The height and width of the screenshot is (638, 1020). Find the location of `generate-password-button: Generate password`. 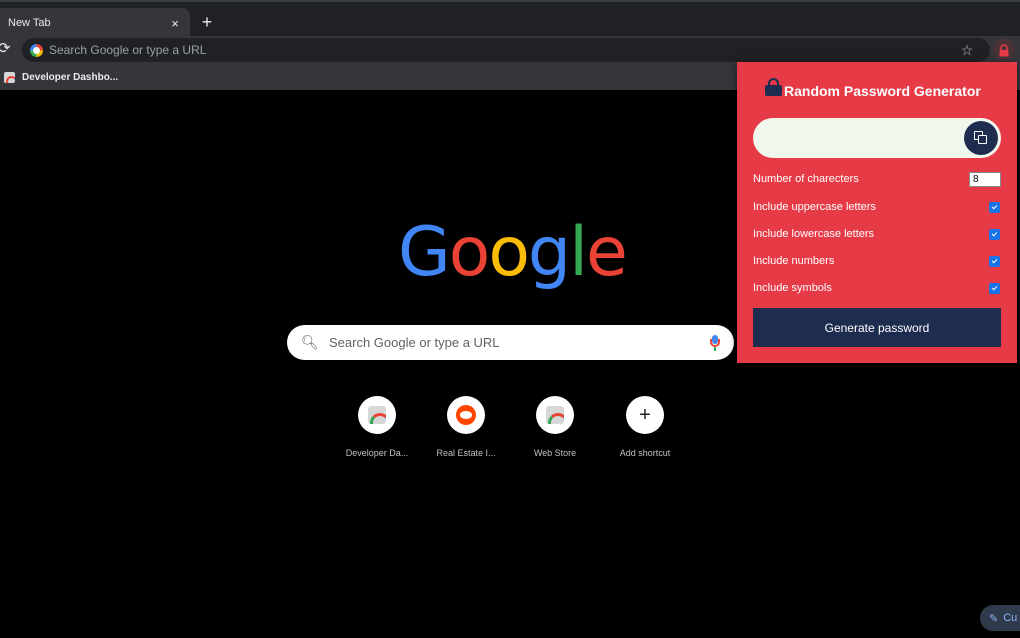

generate-password-button: Generate password is located at coordinates (877, 327).